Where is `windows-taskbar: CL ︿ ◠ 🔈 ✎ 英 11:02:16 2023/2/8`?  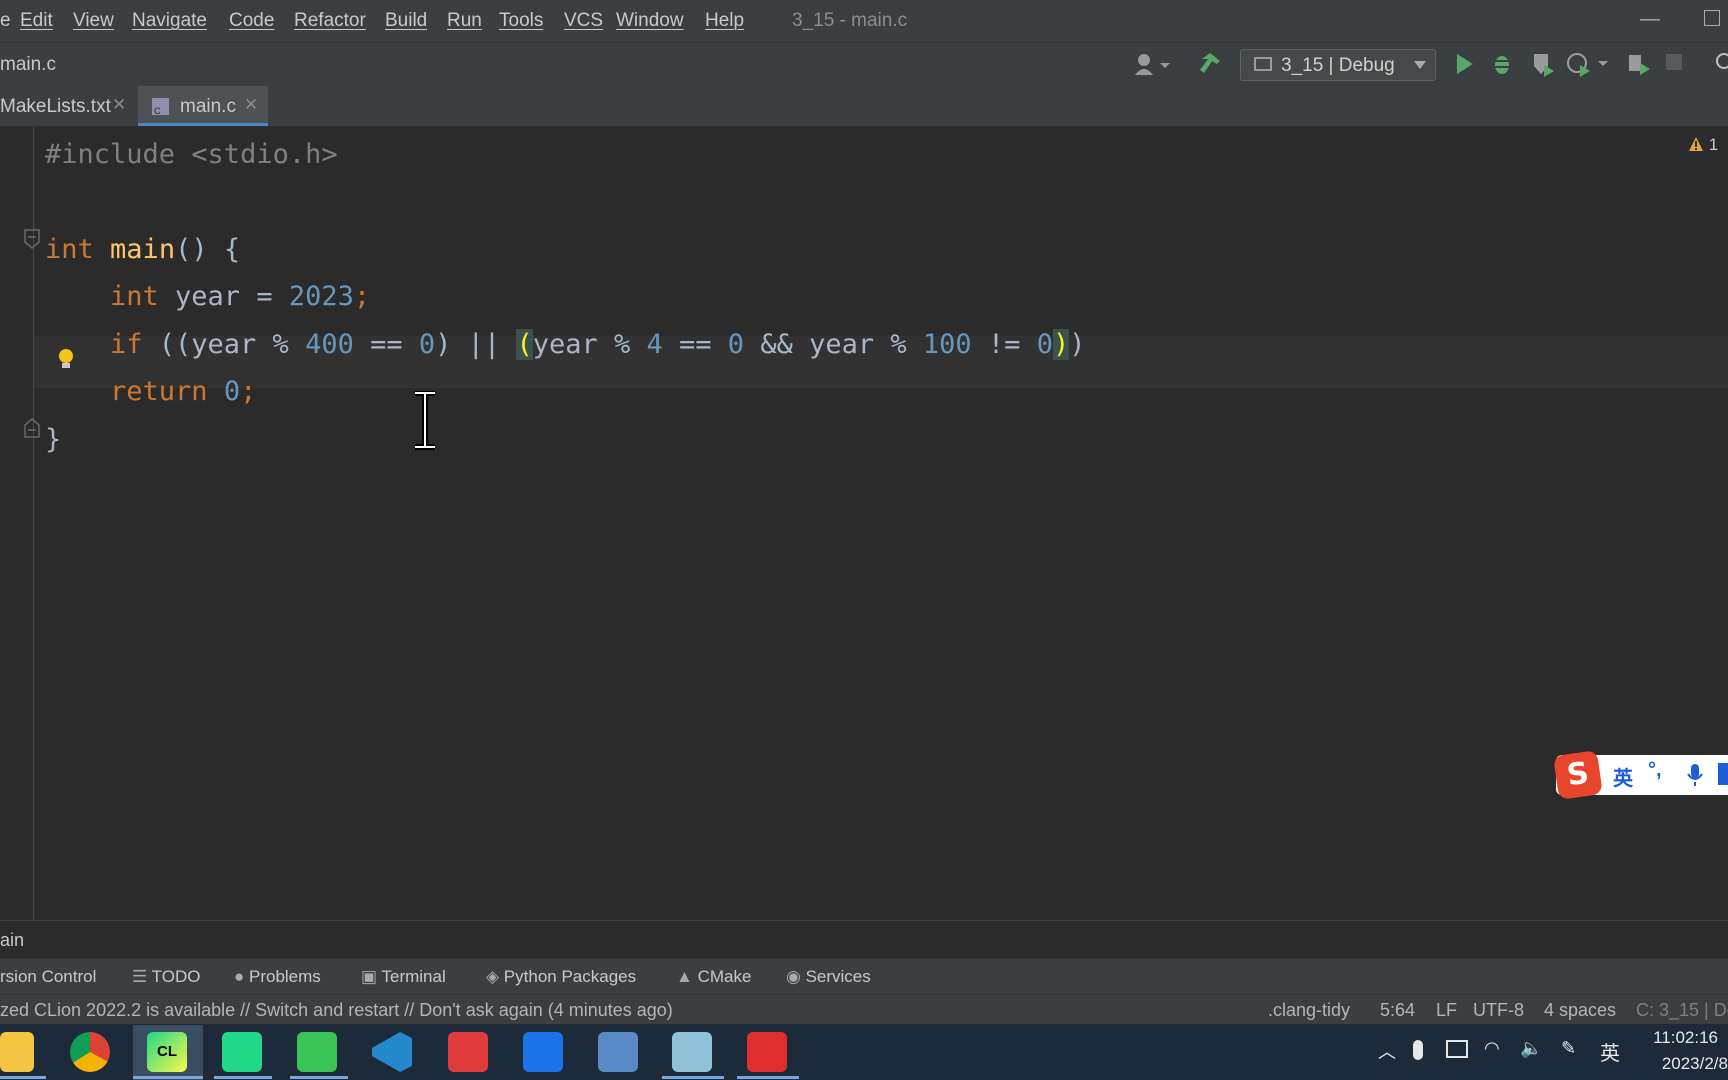
windows-taskbar: CL ︿ ◠ 🔈 ✎ 英 11:02:16 2023/2/8 is located at coordinates (864, 1052).